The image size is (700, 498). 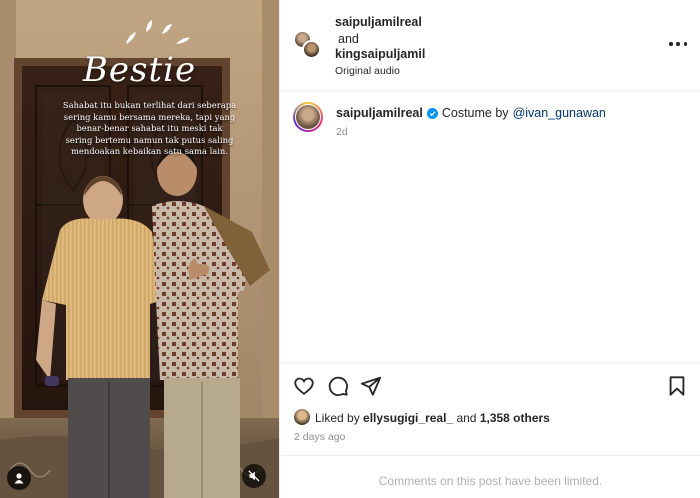 I want to click on comments-limited-notice: Comments on this post have been limited., so click(x=490, y=476).